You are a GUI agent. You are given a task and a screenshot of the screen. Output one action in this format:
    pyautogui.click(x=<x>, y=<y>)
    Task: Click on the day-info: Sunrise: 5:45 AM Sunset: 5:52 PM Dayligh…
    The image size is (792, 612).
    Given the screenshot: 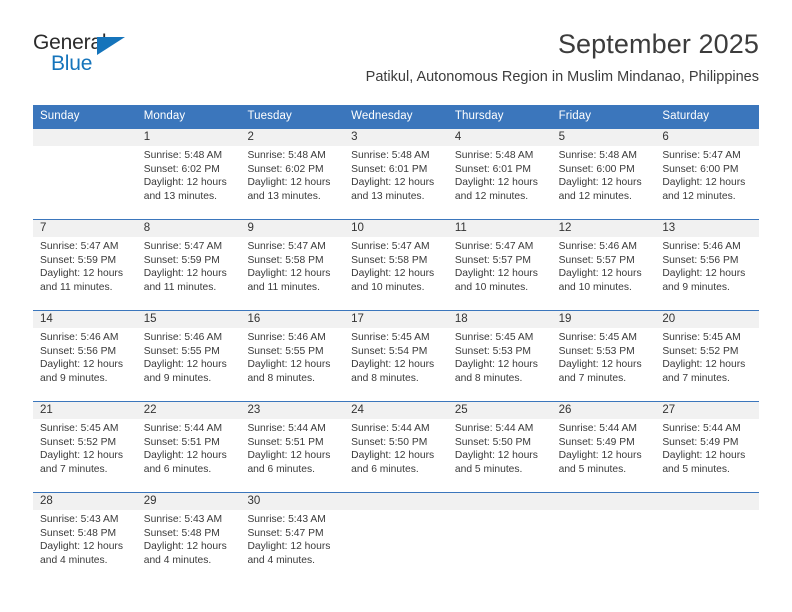 What is the action you would take?
    pyautogui.click(x=707, y=356)
    